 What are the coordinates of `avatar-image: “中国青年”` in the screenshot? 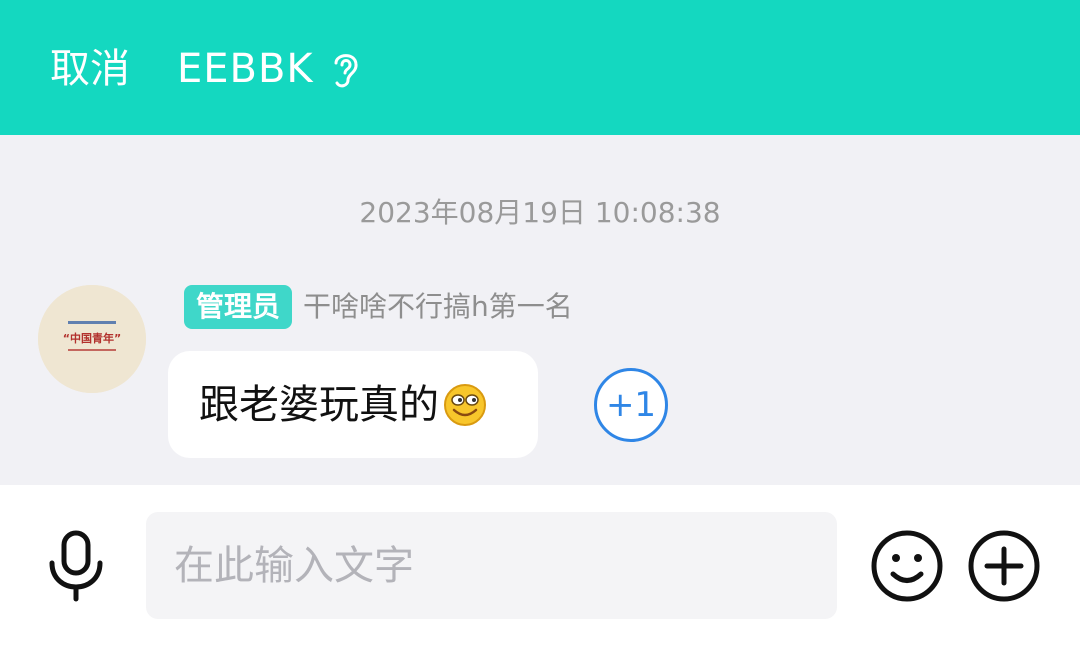 It's located at (92, 339).